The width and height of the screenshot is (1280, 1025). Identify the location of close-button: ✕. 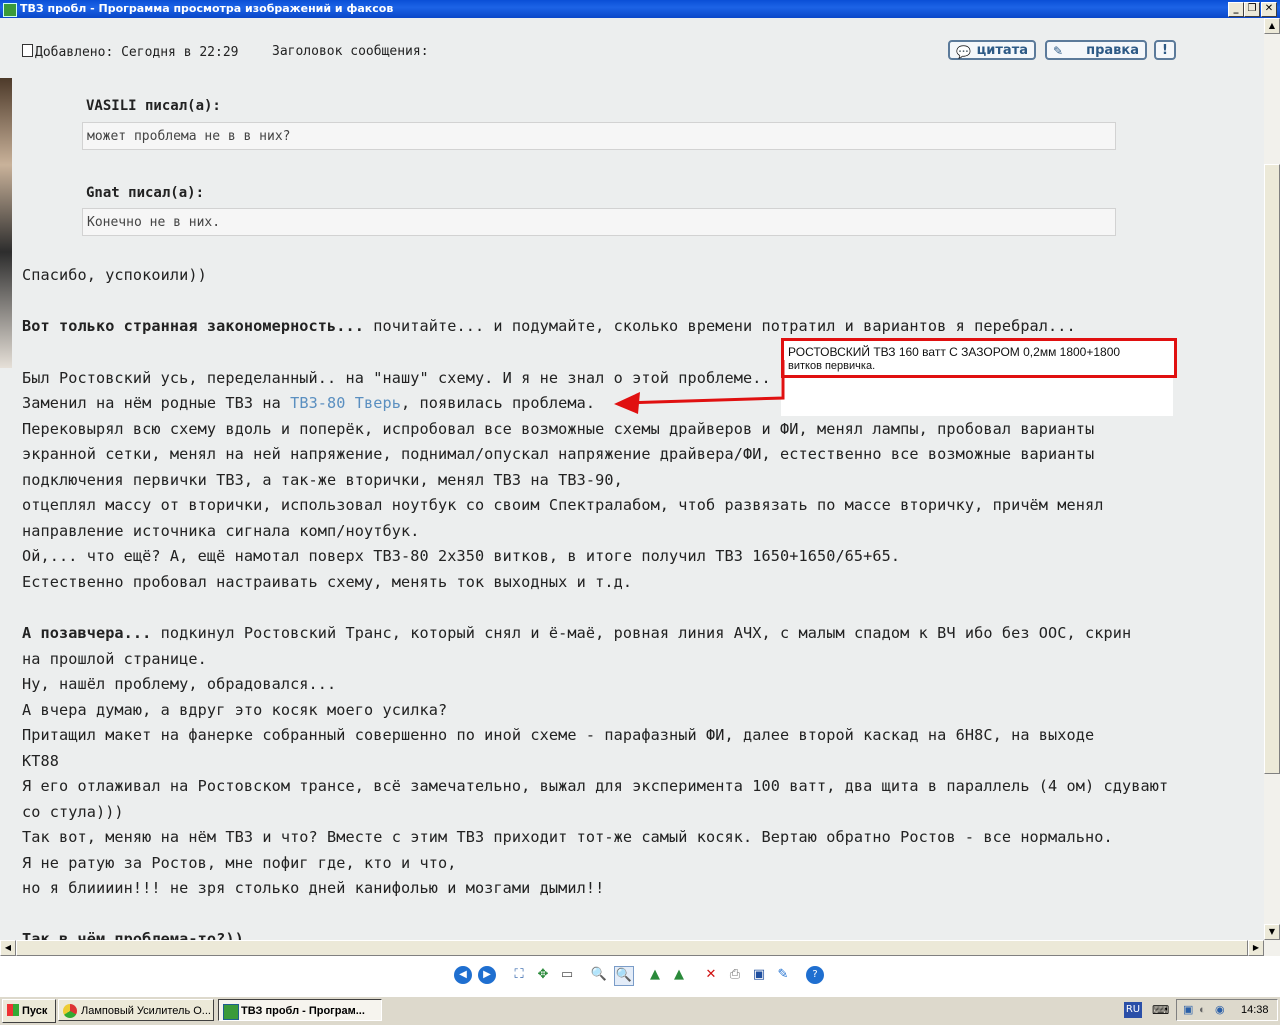
(1269, 9).